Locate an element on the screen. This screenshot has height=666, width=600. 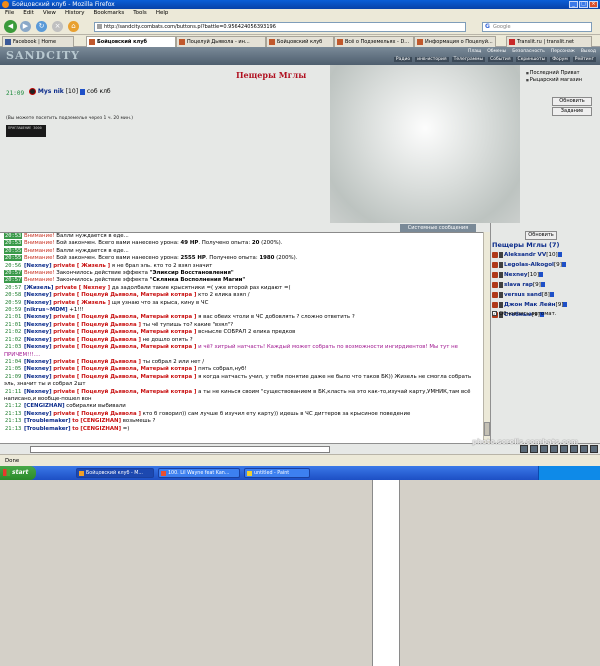
reload-icon: ↻ is located at coordinates (41, 26).